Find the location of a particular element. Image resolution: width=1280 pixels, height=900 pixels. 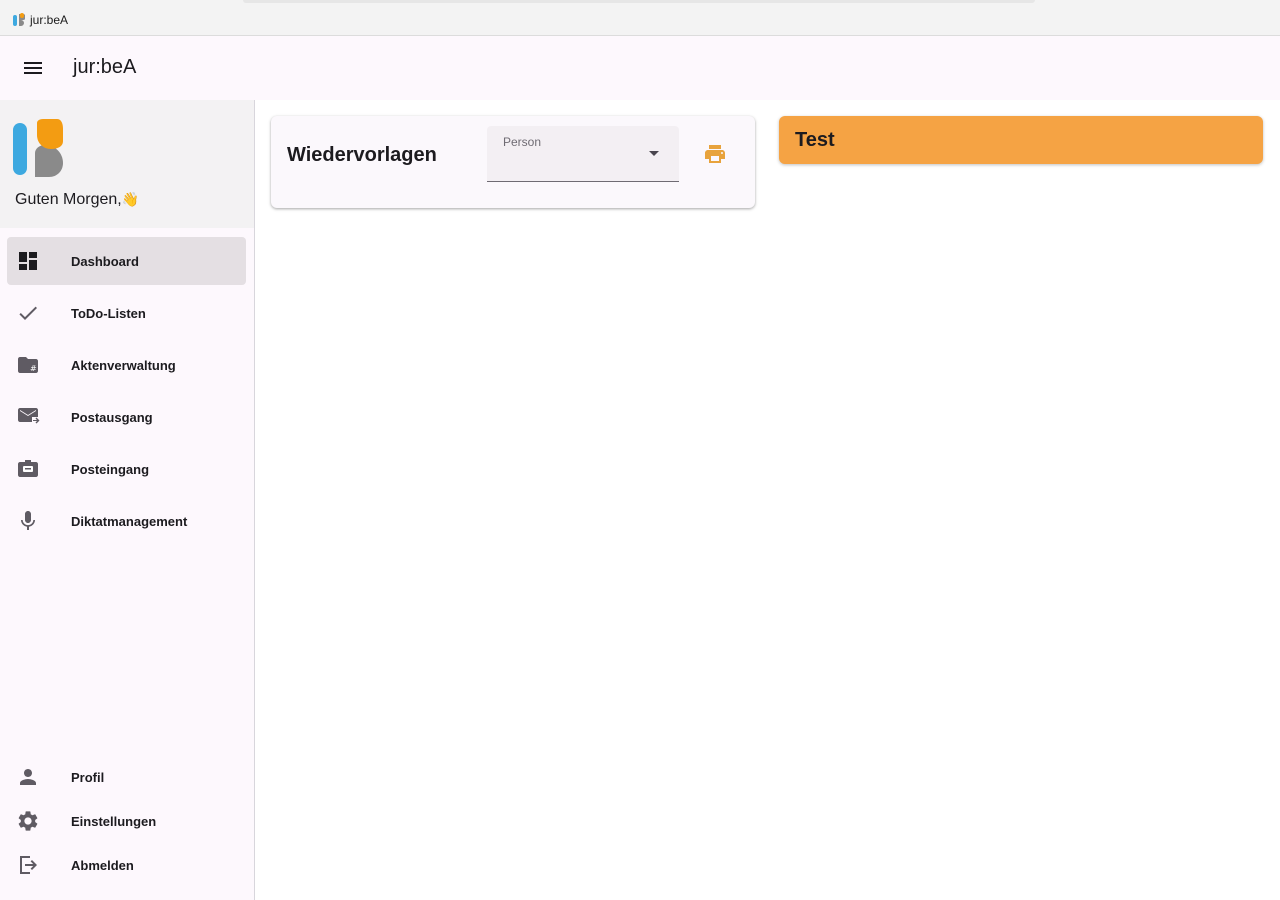

check-icon is located at coordinates (28, 313).